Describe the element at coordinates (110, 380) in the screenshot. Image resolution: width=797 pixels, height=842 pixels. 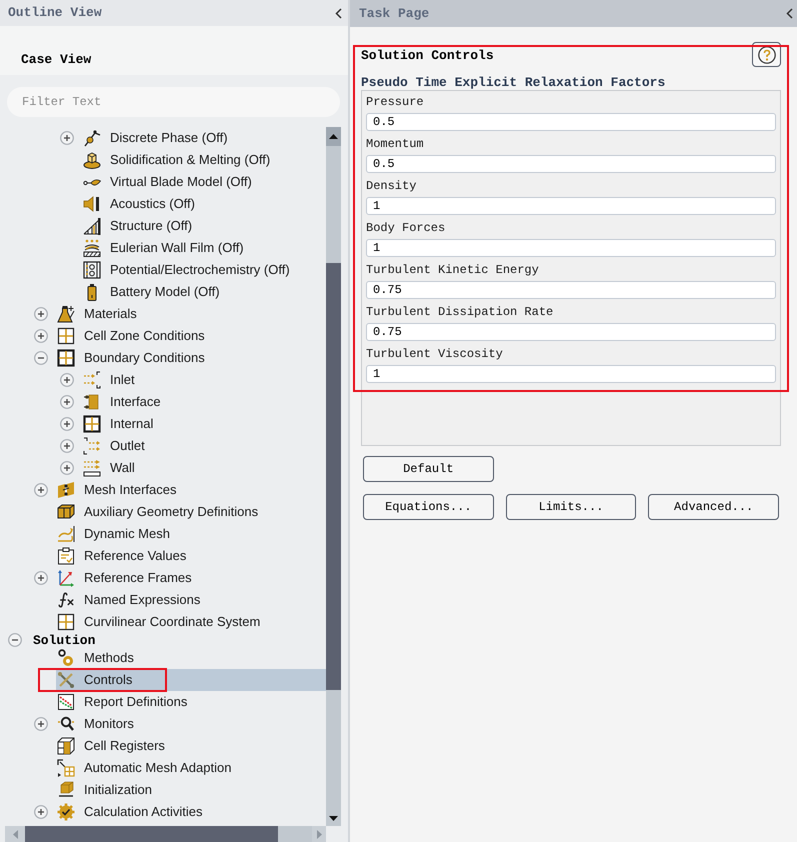
I see `tree-item: Inlet` at that location.